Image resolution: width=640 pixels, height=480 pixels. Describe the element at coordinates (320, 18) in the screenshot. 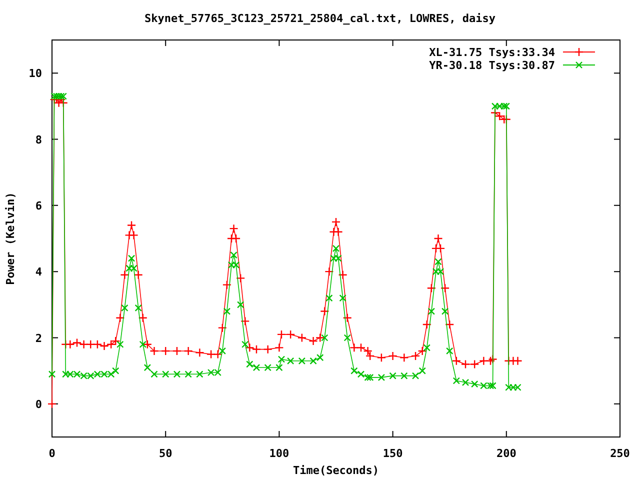

I see `chart-title: Skynet_57765_3C123_25721_25804_cal.txt, LOWRES, daisy` at that location.